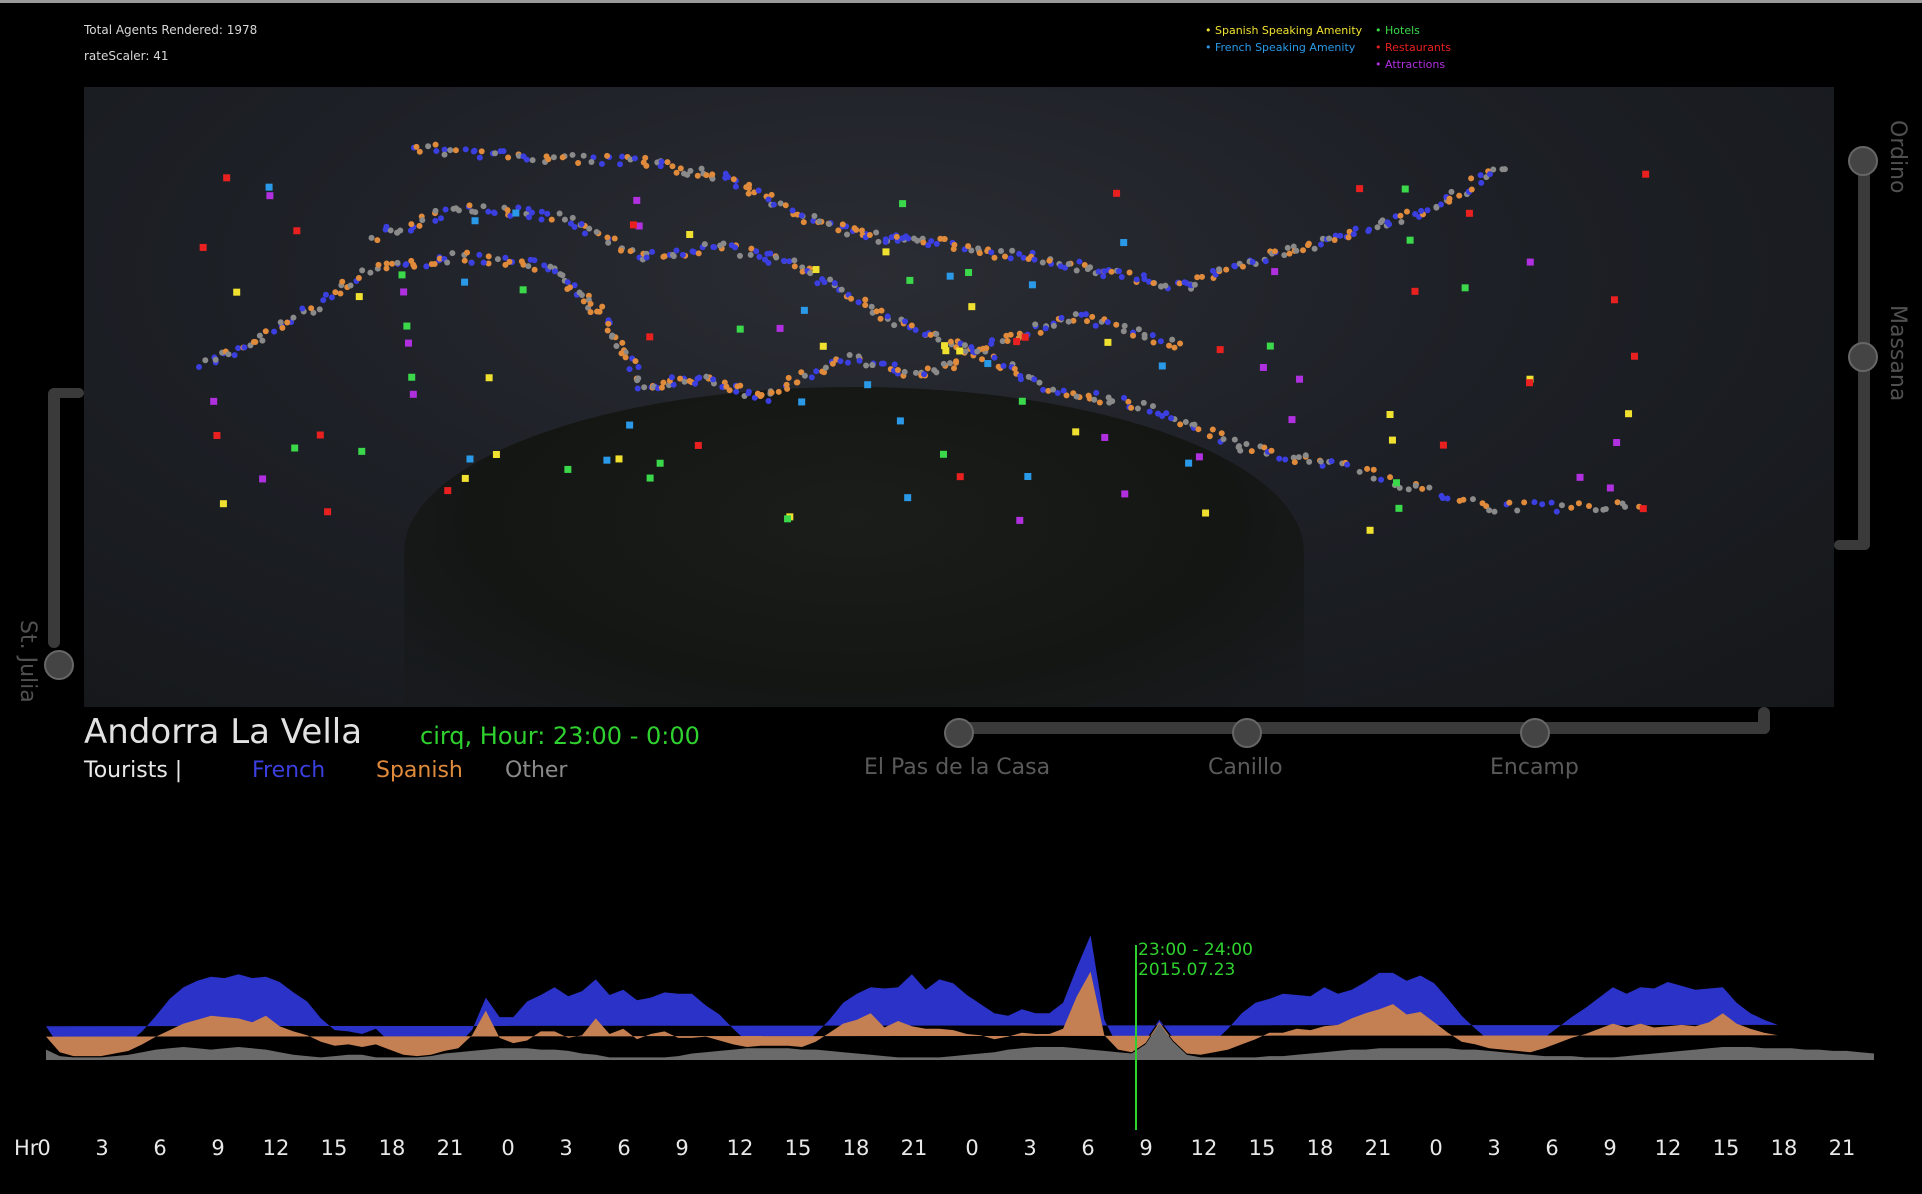 This screenshot has height=1194, width=1922. I want to click on node-st-julia, so click(59, 665).